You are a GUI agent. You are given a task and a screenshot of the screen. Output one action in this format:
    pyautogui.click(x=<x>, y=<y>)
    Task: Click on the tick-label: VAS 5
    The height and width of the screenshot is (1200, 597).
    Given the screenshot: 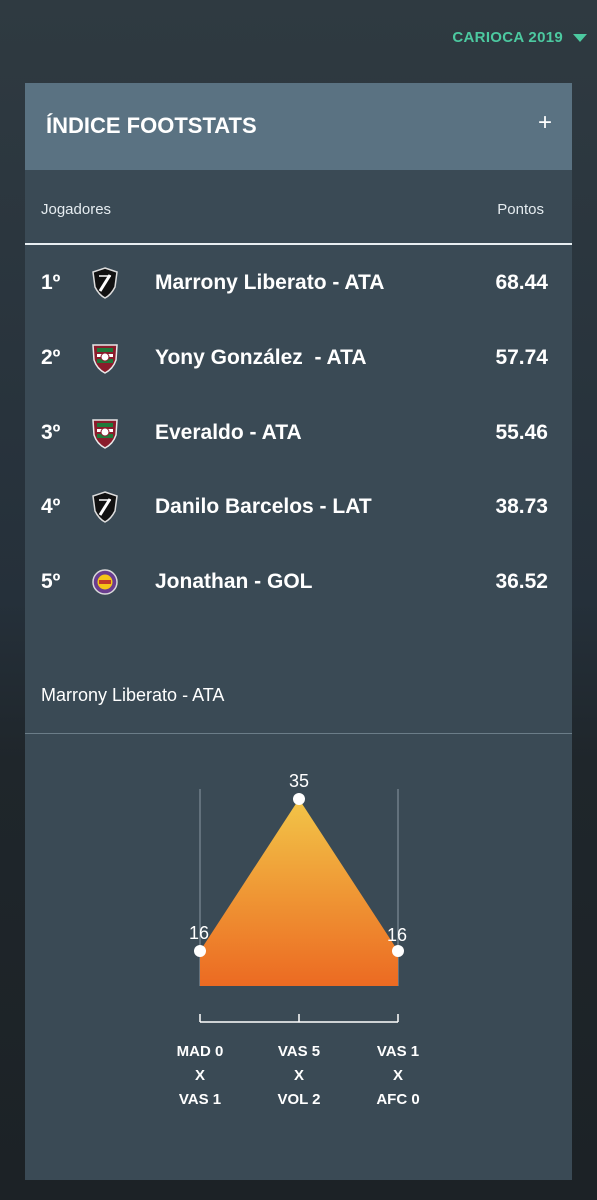 What is the action you would take?
    pyautogui.click(x=299, y=1051)
    